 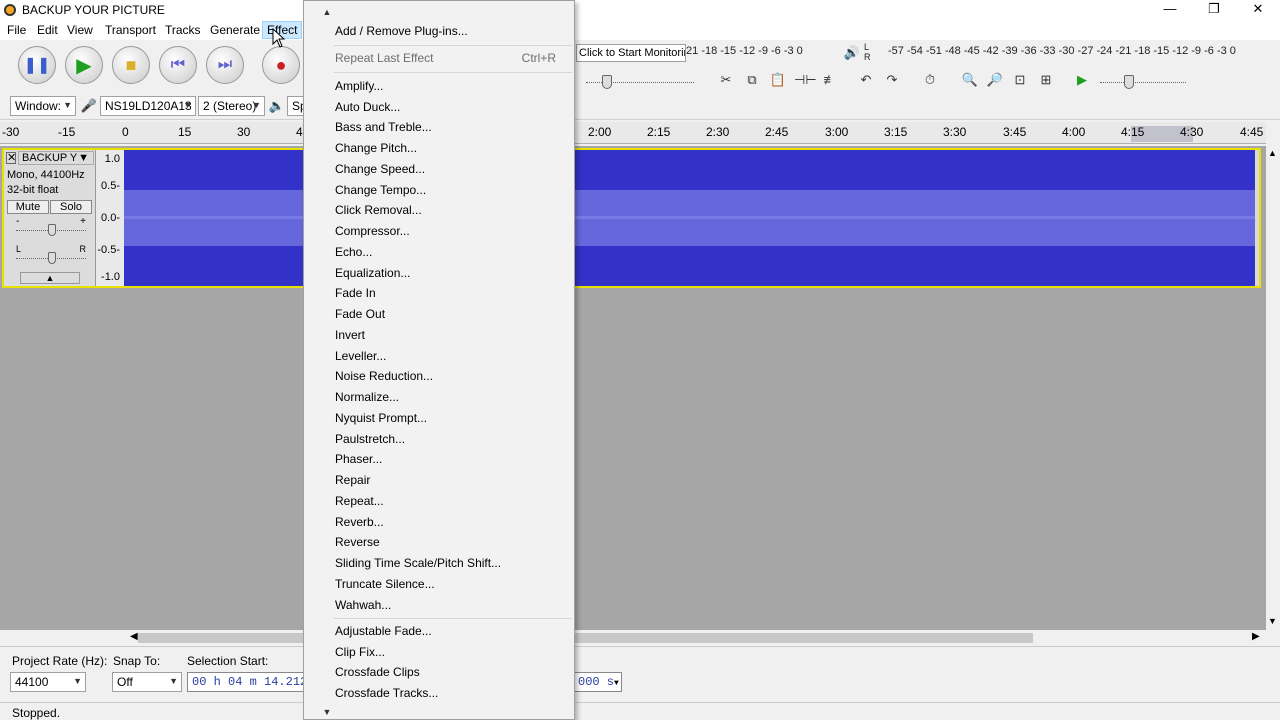 I want to click on snap-to-select: Off ▼, so click(x=147, y=682).